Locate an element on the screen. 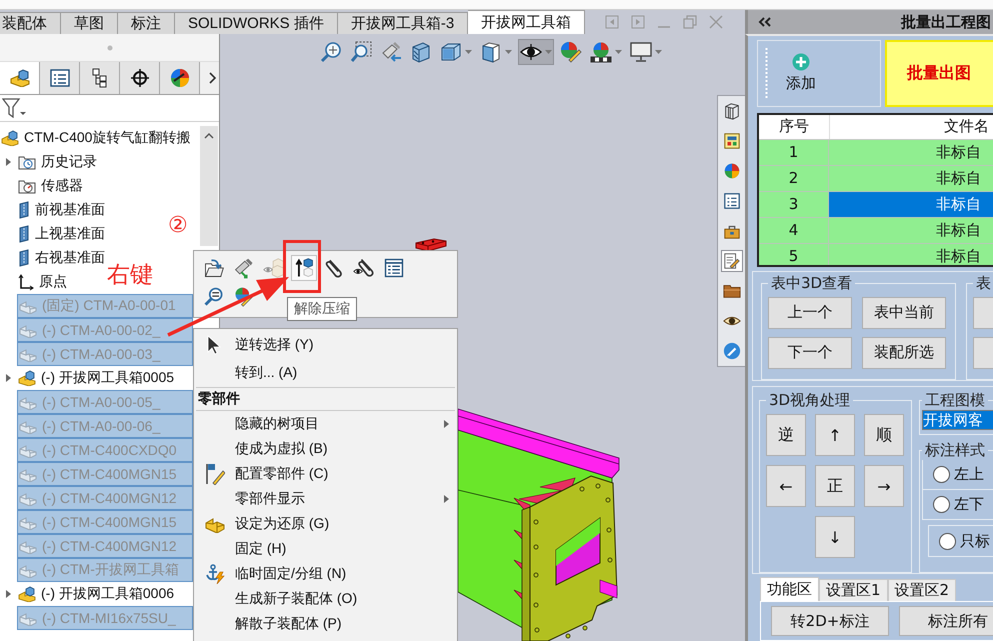 Image resolution: width=993 pixels, height=641 pixels. folder-gauge-icon is located at coordinates (27, 186).